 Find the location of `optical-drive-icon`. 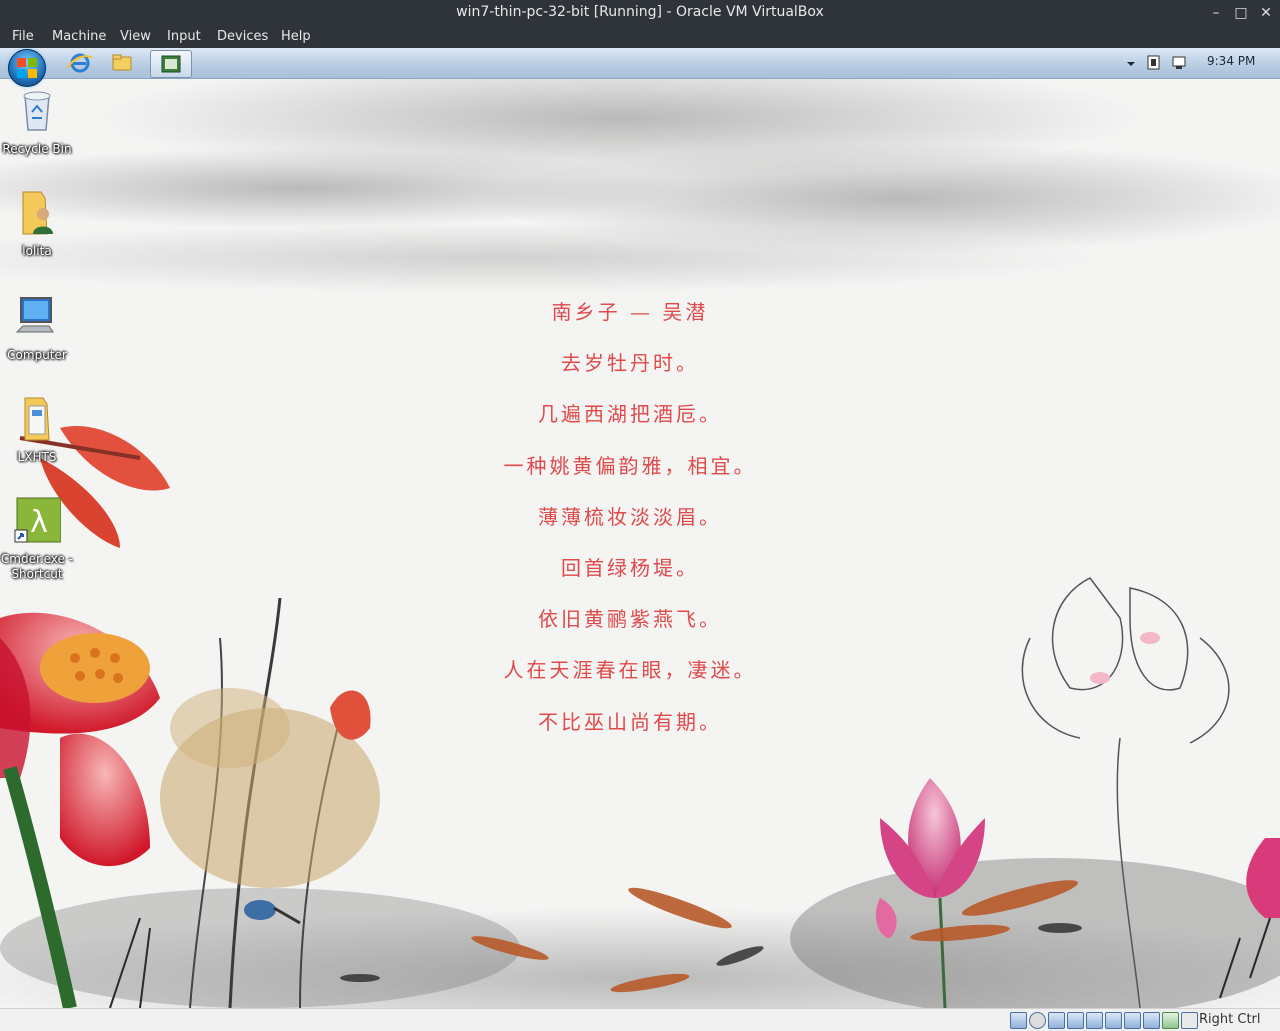

optical-drive-icon is located at coordinates (1037, 1020).